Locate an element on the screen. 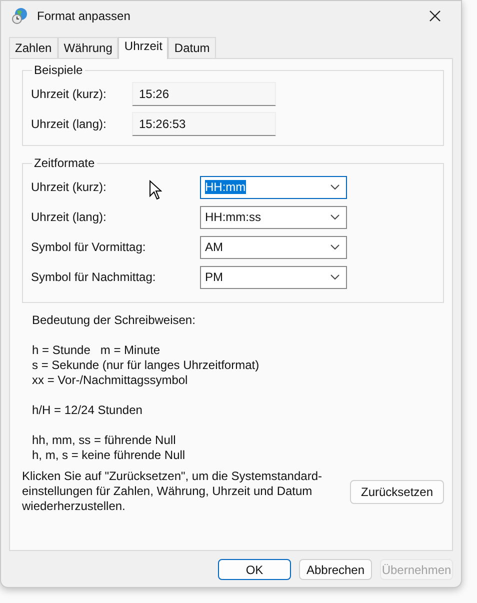  combo-box: AM is located at coordinates (273, 247).